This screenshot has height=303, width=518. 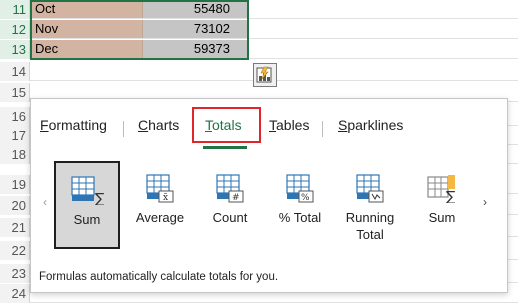 What do you see at coordinates (87, 190) in the screenshot?
I see `sum-row-icon: ∑` at bounding box center [87, 190].